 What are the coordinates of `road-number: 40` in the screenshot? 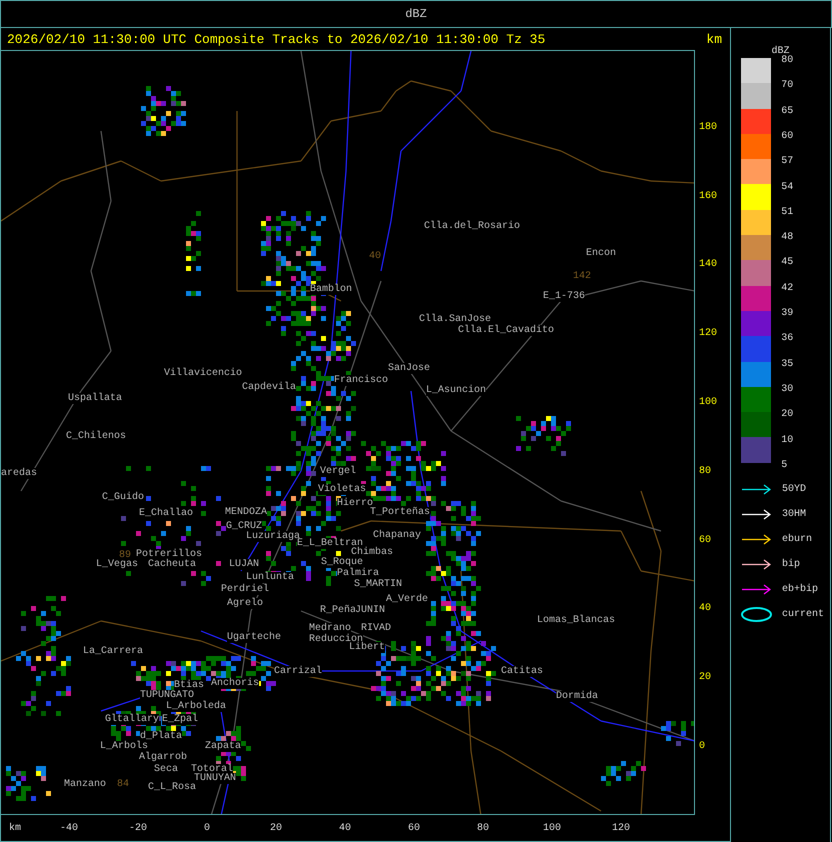 It's located at (375, 256).